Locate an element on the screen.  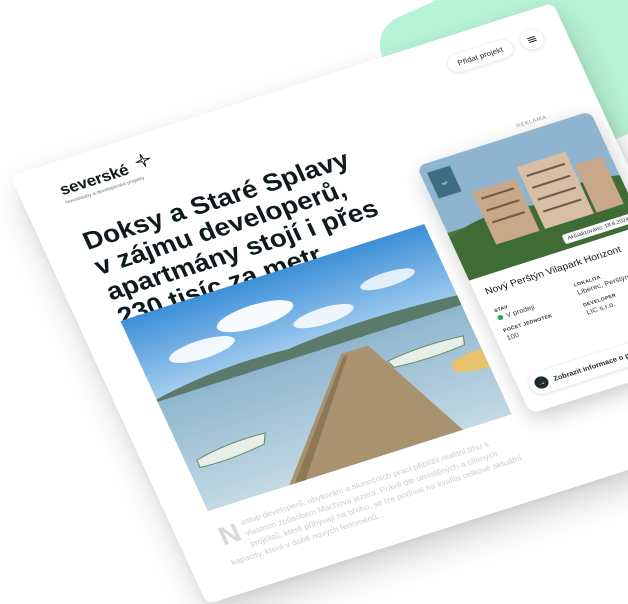
header-actions: Přidat projekt is located at coordinates (495, 51).